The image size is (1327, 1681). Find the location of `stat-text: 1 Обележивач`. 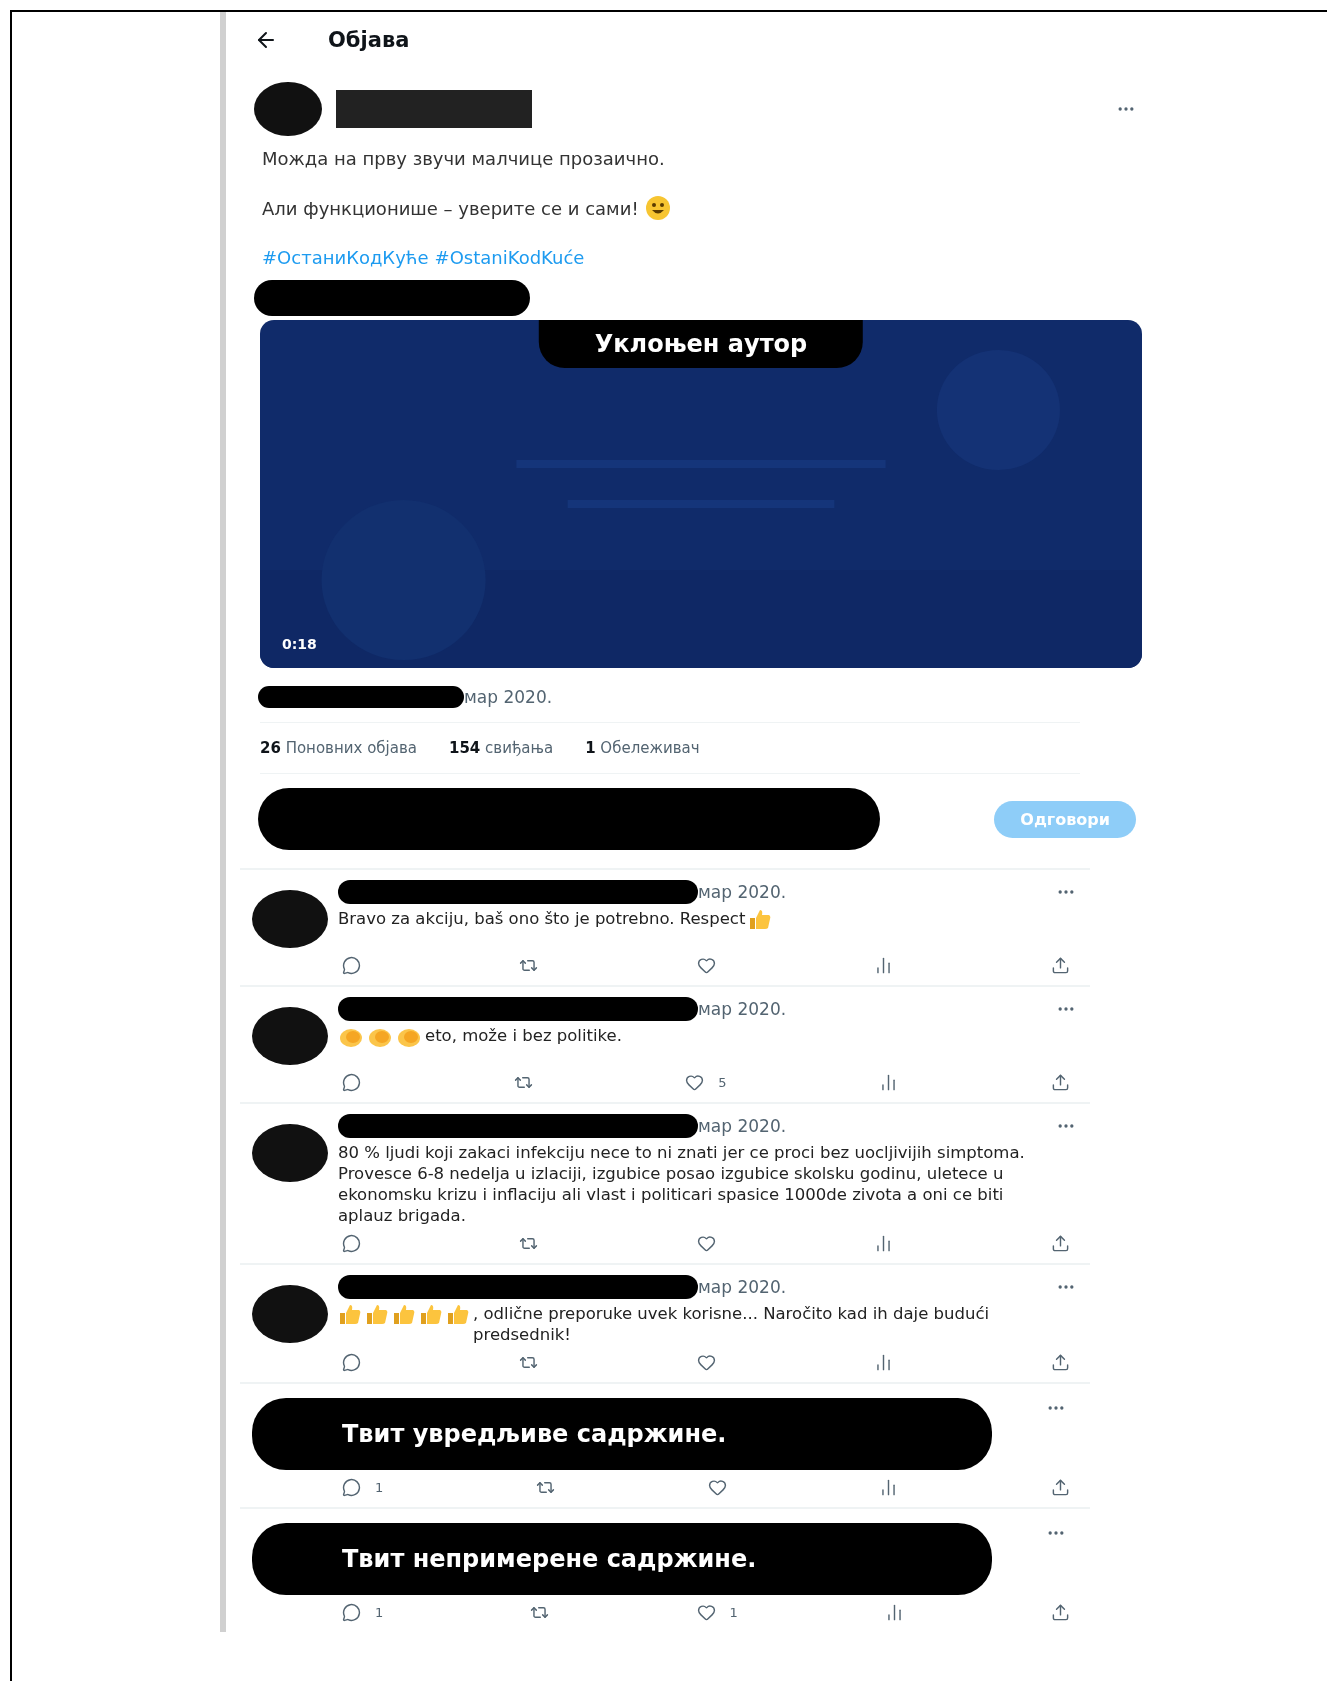

stat-text: 1 Обележивач is located at coordinates (642, 748).